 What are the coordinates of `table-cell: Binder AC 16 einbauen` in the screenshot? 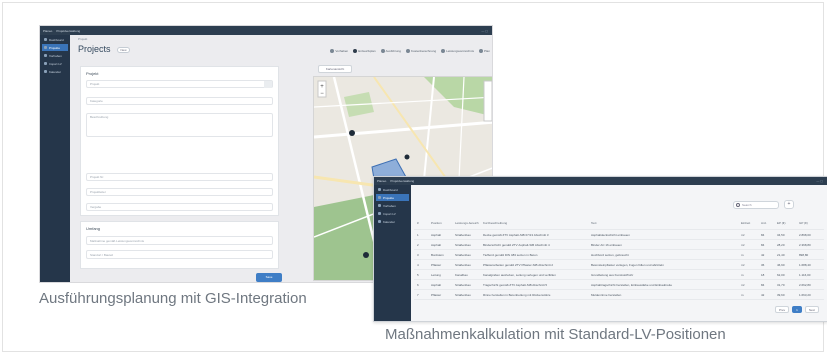 It's located at (606, 244).